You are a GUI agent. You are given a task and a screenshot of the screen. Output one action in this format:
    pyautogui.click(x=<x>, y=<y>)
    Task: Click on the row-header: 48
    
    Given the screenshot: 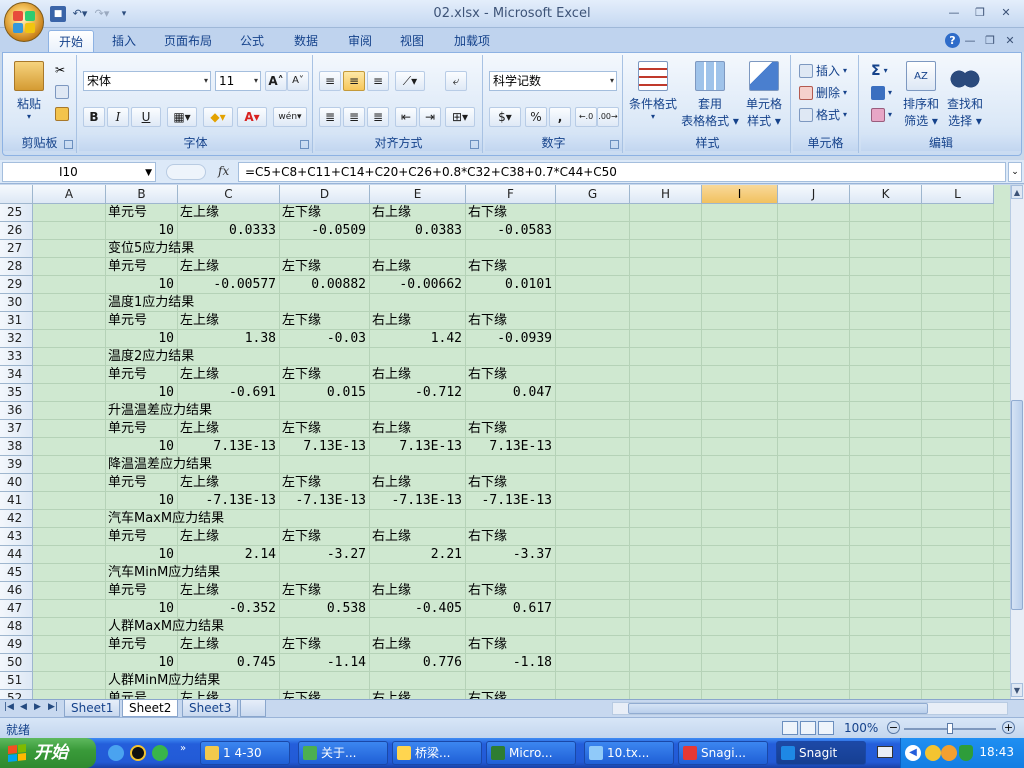 What is the action you would take?
    pyautogui.click(x=16, y=627)
    